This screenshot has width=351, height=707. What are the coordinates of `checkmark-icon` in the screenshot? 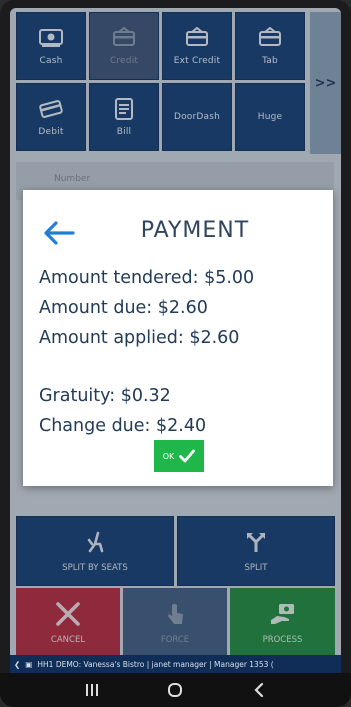 It's located at (187, 456).